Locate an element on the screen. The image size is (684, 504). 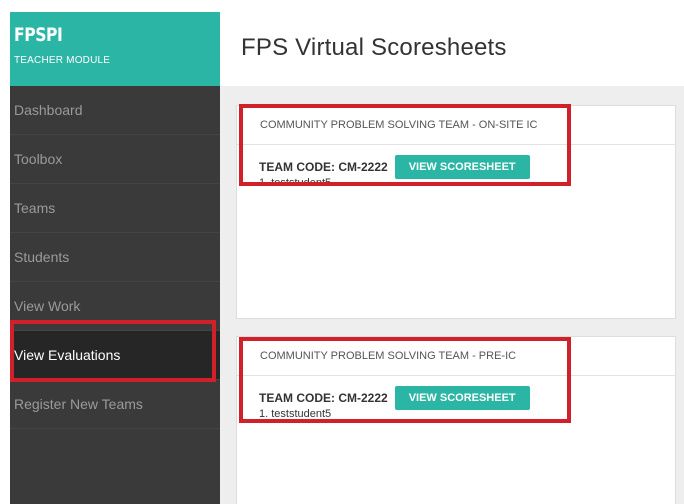
brand-module-label: TEACHER MODULE is located at coordinates (62, 60).